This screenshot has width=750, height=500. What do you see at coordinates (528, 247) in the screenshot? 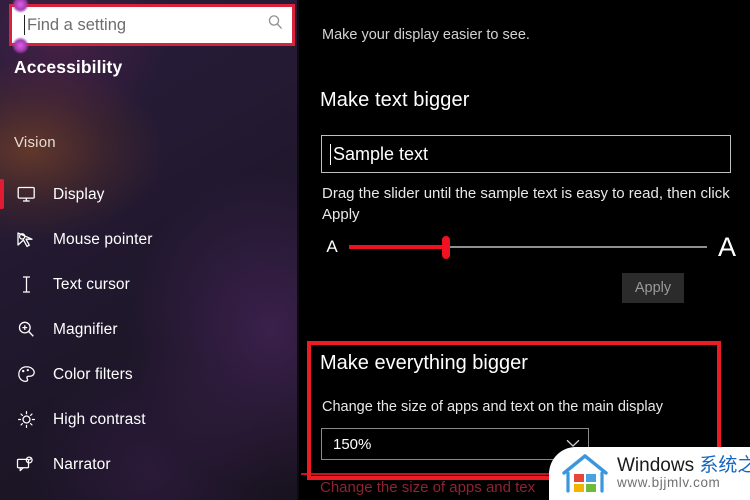
I see `slider-track-wrap` at bounding box center [528, 247].